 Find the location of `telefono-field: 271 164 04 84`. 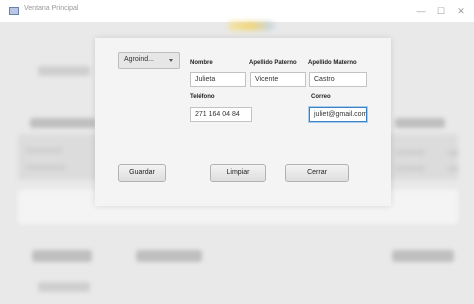

telefono-field: 271 164 04 84 is located at coordinates (221, 114).